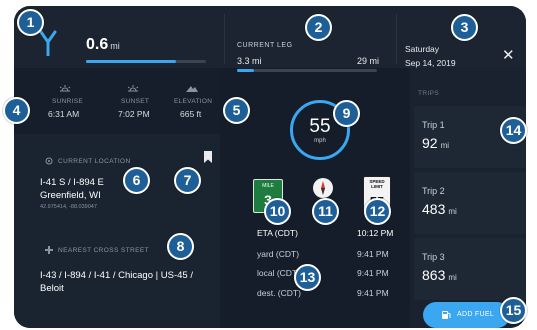  What do you see at coordinates (377, 184) in the screenshot?
I see `speed-limit-label: SPEED LIMIT` at bounding box center [377, 184].